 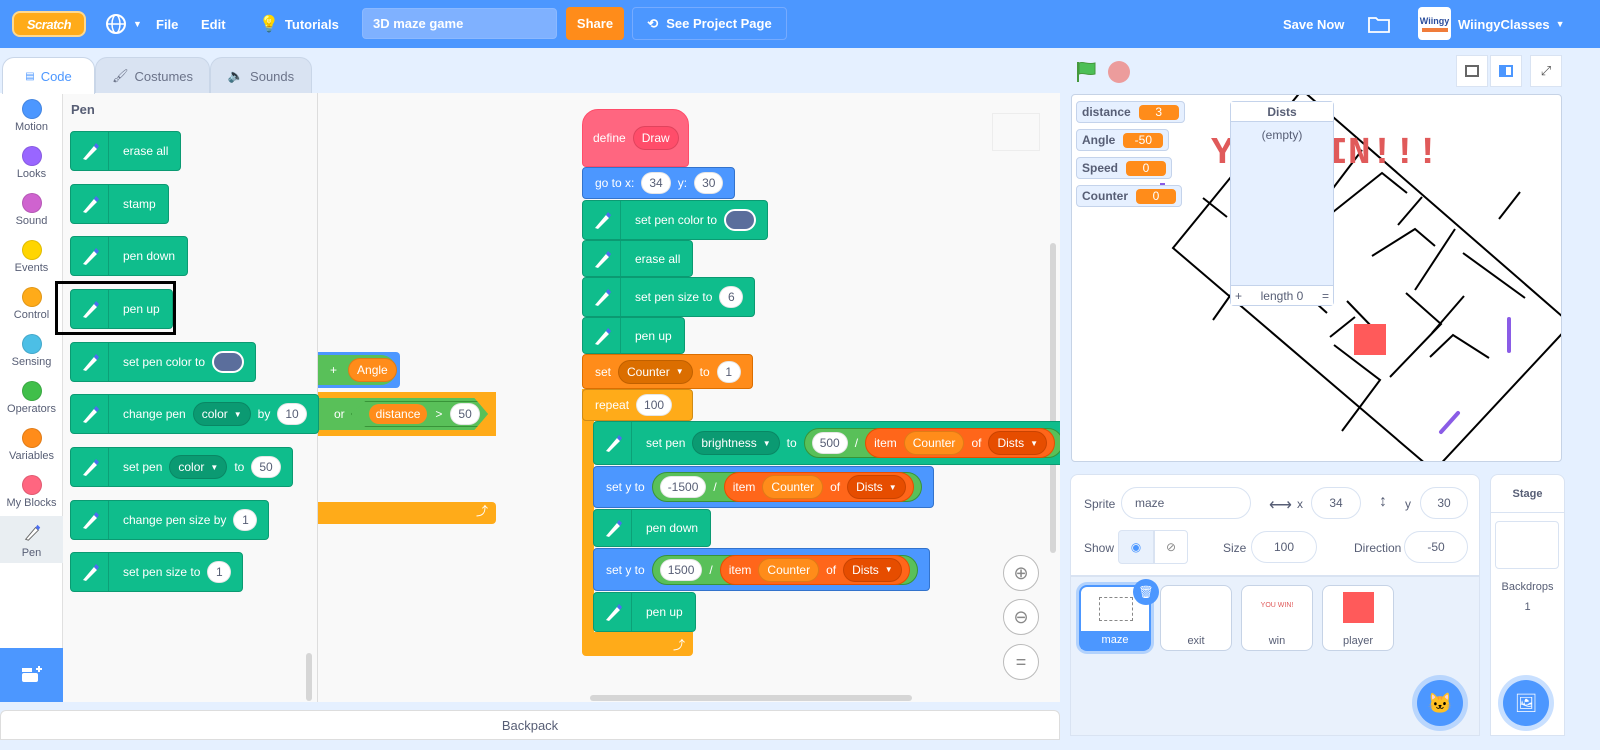 I want to click on x-input: 34, so click(x=1336, y=503).